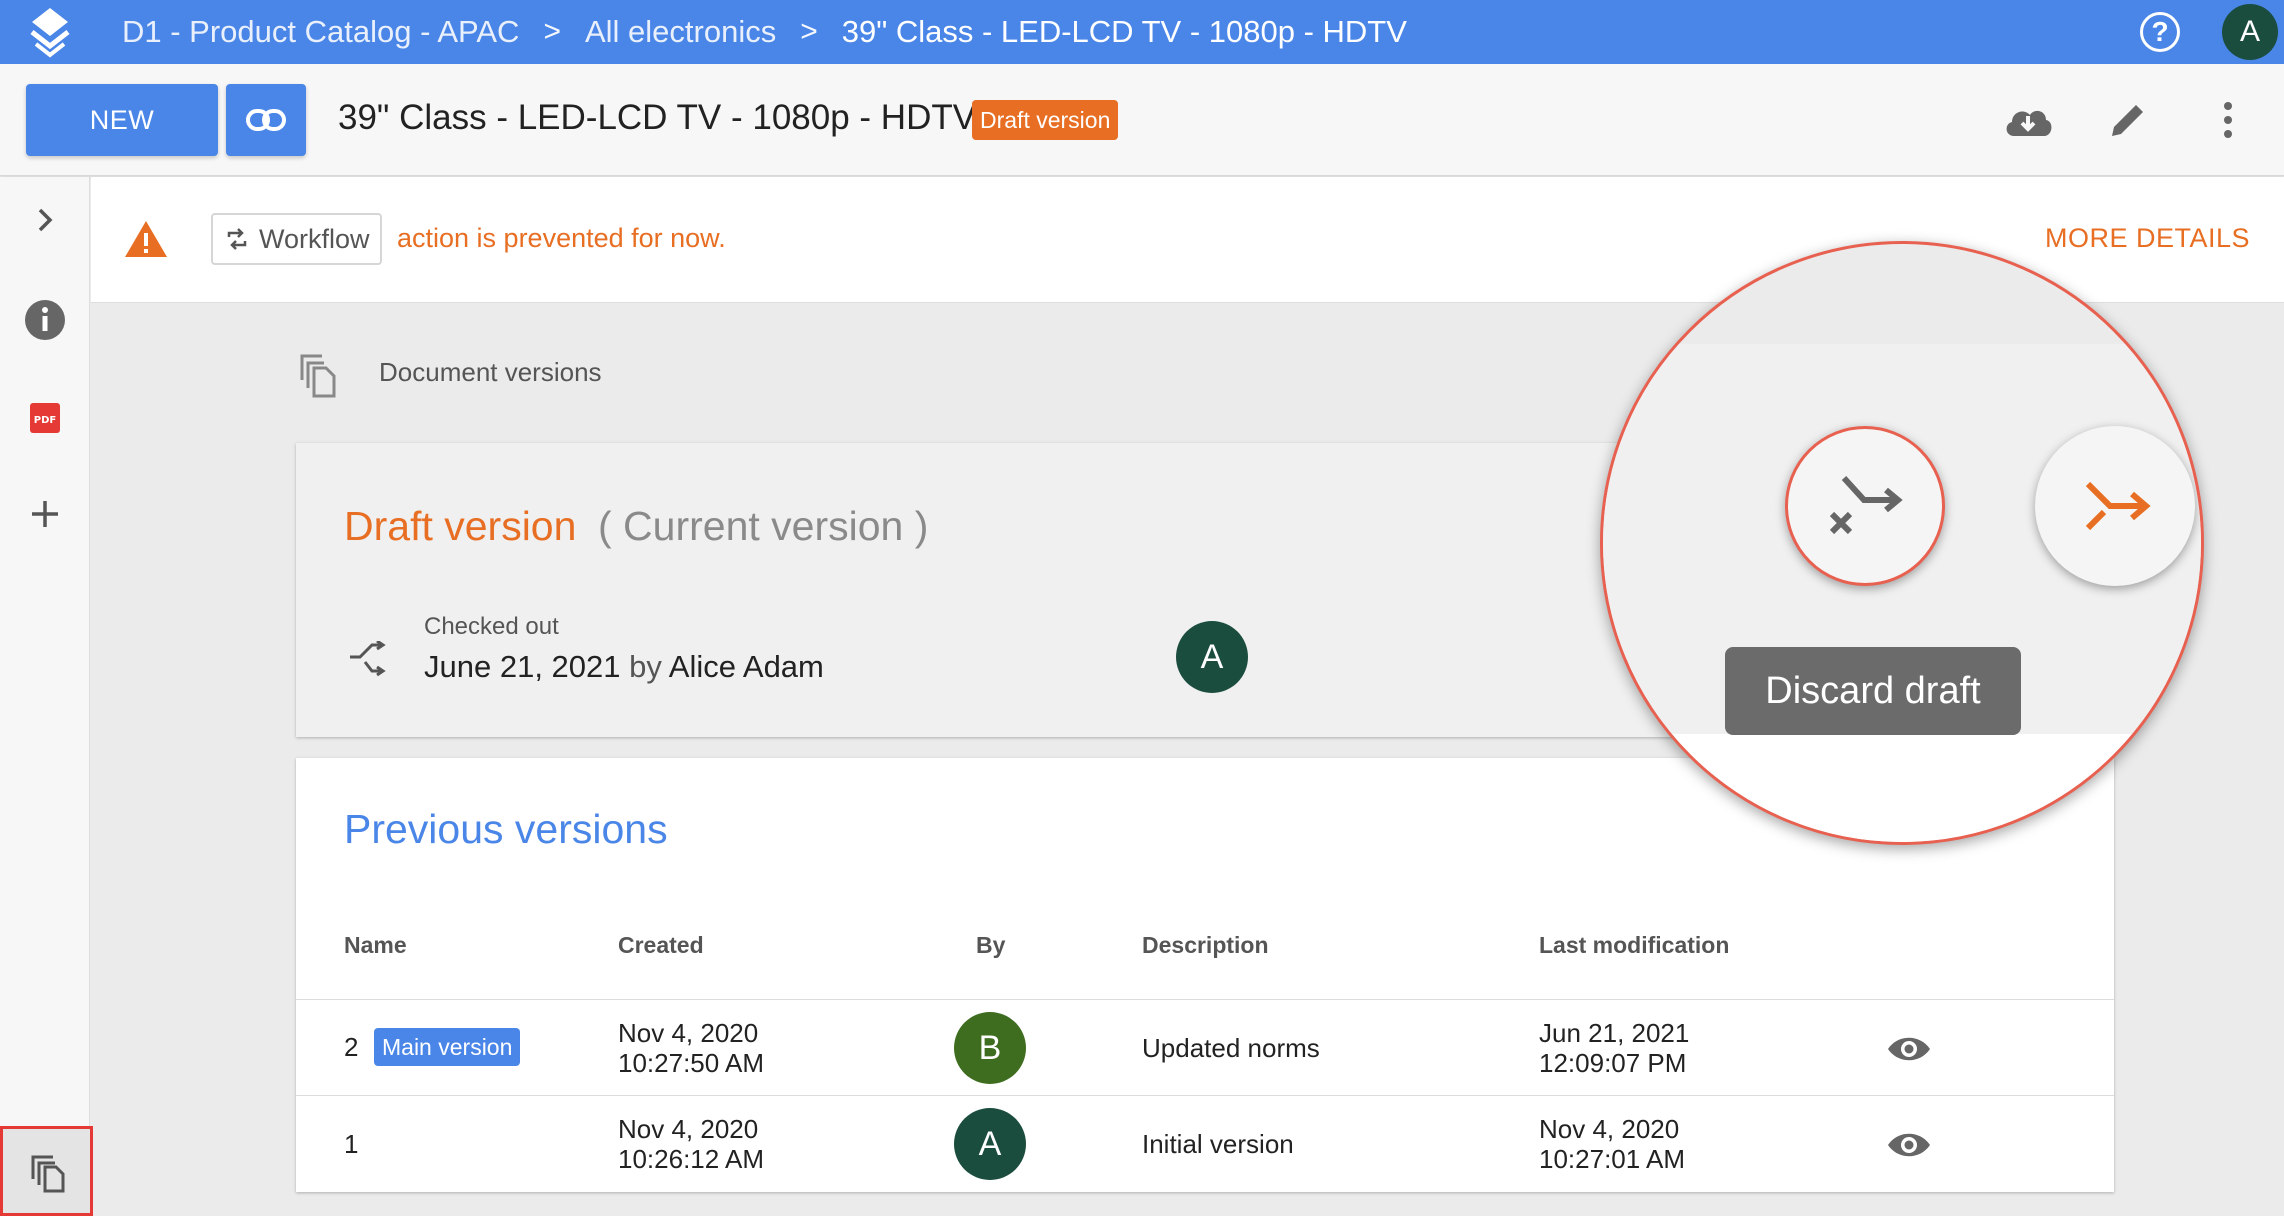 This screenshot has width=2284, height=1216. What do you see at coordinates (351, 1047) in the screenshot?
I see `version-number: 2` at bounding box center [351, 1047].